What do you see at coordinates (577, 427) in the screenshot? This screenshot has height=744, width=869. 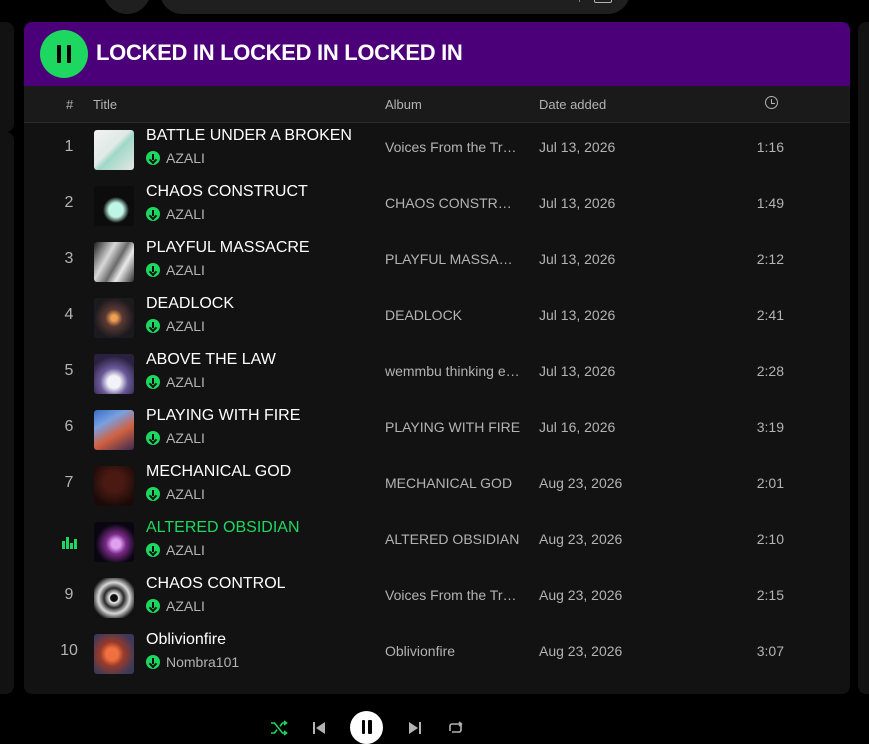 I see `track-date-added: Jul 16, 2026` at bounding box center [577, 427].